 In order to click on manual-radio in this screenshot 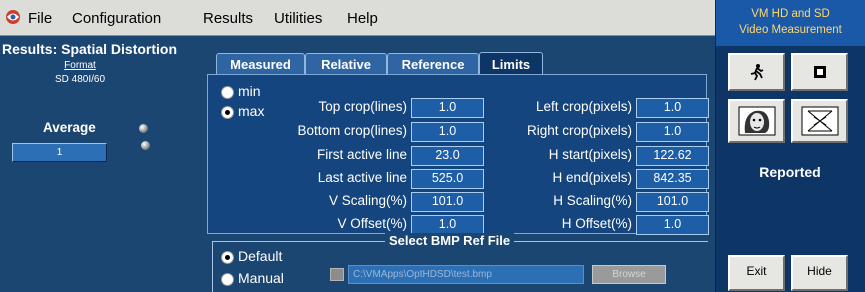, I will do `click(227, 279)`.